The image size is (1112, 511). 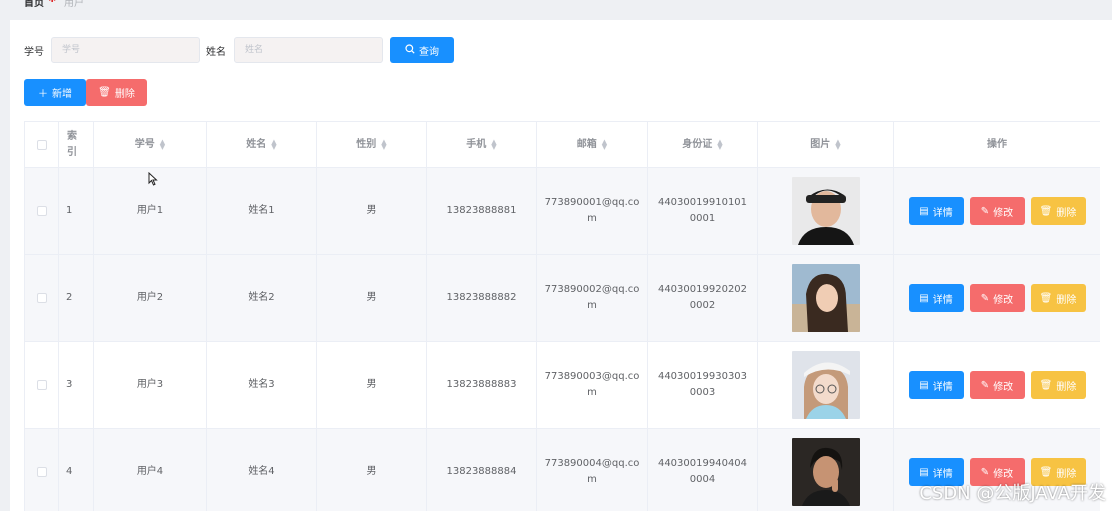 I want to click on header-index: 索引, so click(x=76, y=144).